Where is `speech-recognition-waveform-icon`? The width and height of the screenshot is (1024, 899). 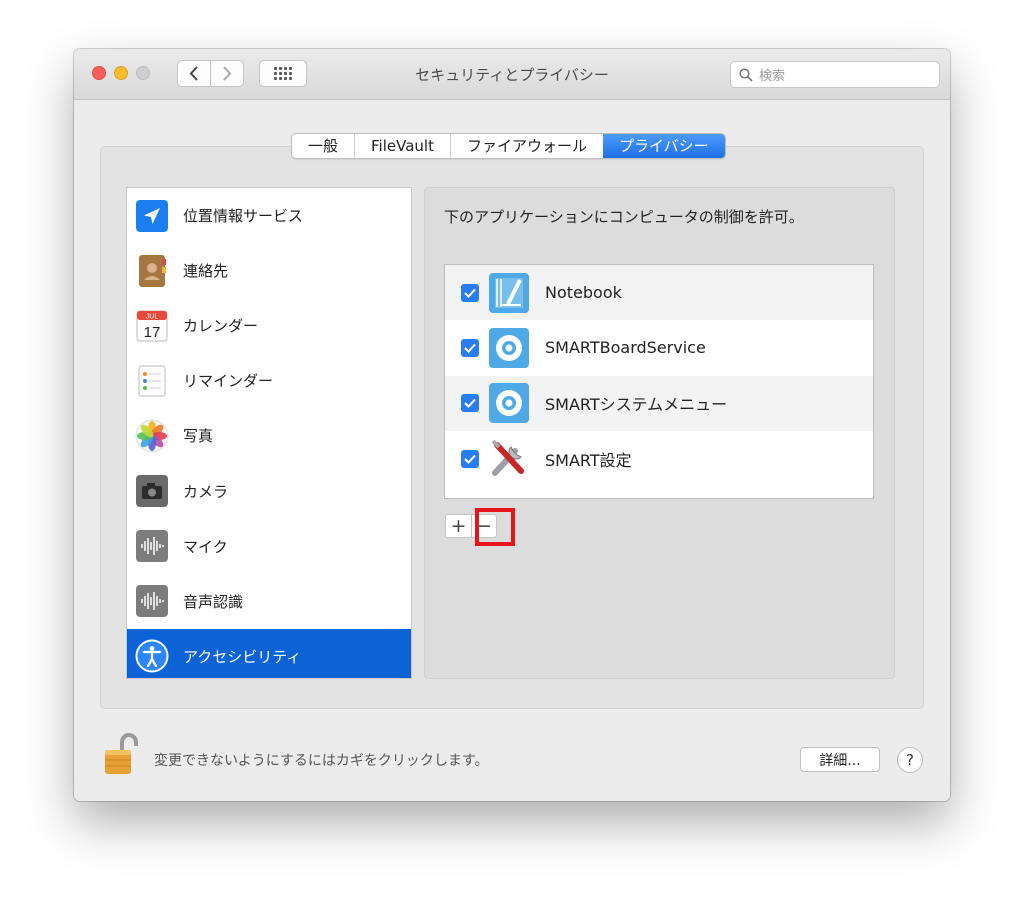 speech-recognition-waveform-icon is located at coordinates (152, 601).